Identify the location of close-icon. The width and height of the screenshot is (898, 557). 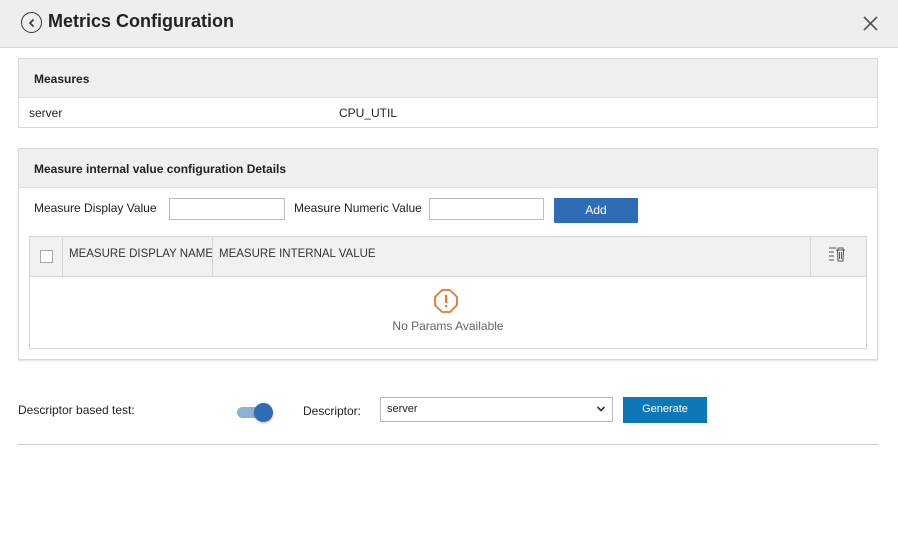
(870, 23).